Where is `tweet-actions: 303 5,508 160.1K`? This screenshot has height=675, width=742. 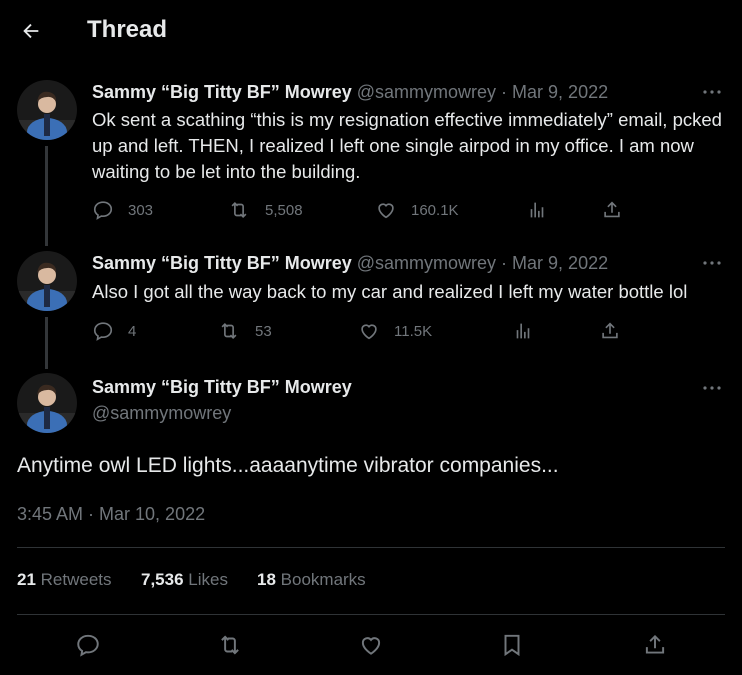
tweet-actions: 303 5,508 160.1K is located at coordinates (362, 210).